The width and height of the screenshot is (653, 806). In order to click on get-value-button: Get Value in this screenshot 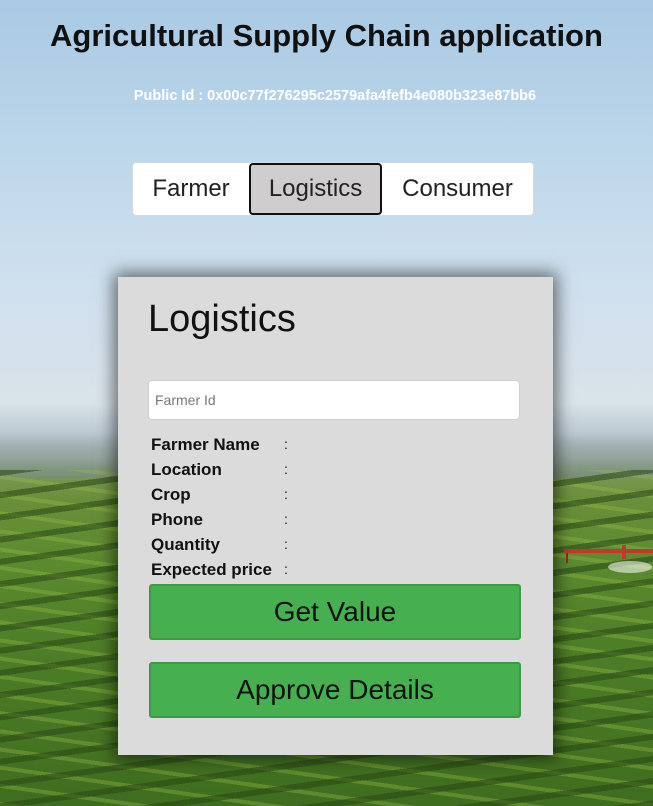, I will do `click(335, 612)`.